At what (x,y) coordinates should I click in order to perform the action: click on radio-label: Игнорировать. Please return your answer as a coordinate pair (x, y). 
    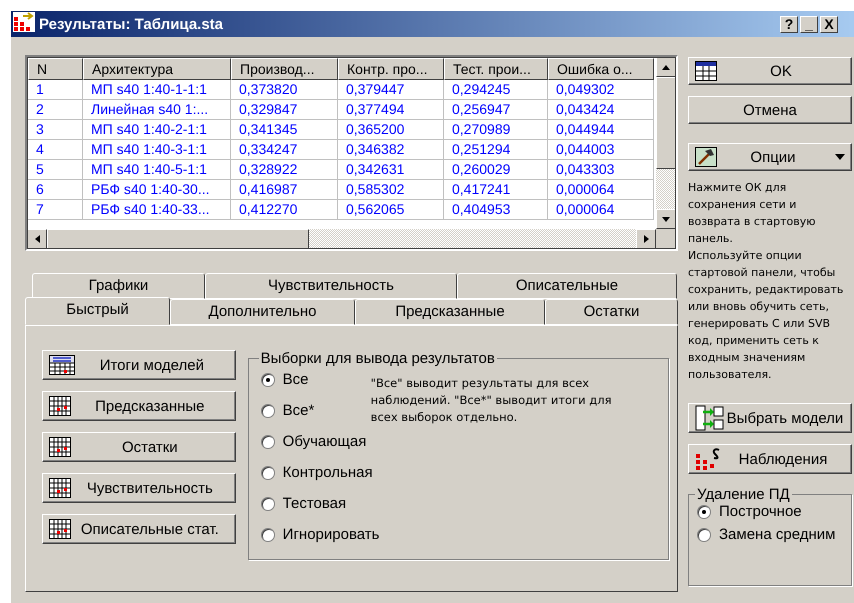
    Looking at the image, I should click on (331, 535).